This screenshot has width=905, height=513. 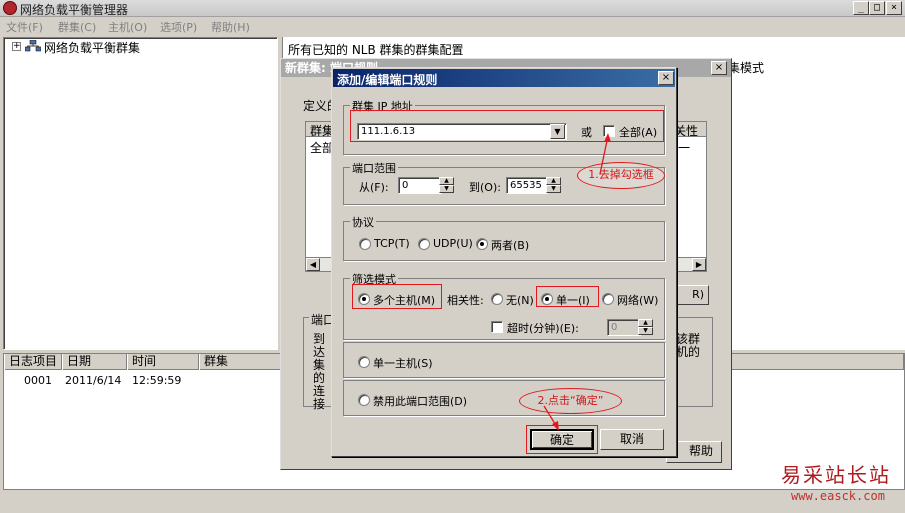 What do you see at coordinates (374, 187) in the screenshot?
I see `port-from-label: 从(F):` at bounding box center [374, 187].